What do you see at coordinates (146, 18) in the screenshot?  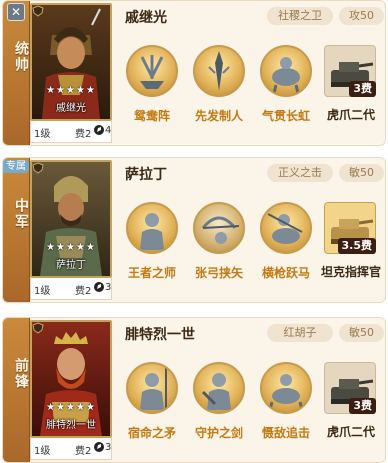 I see `hero-name: 戚继光` at bounding box center [146, 18].